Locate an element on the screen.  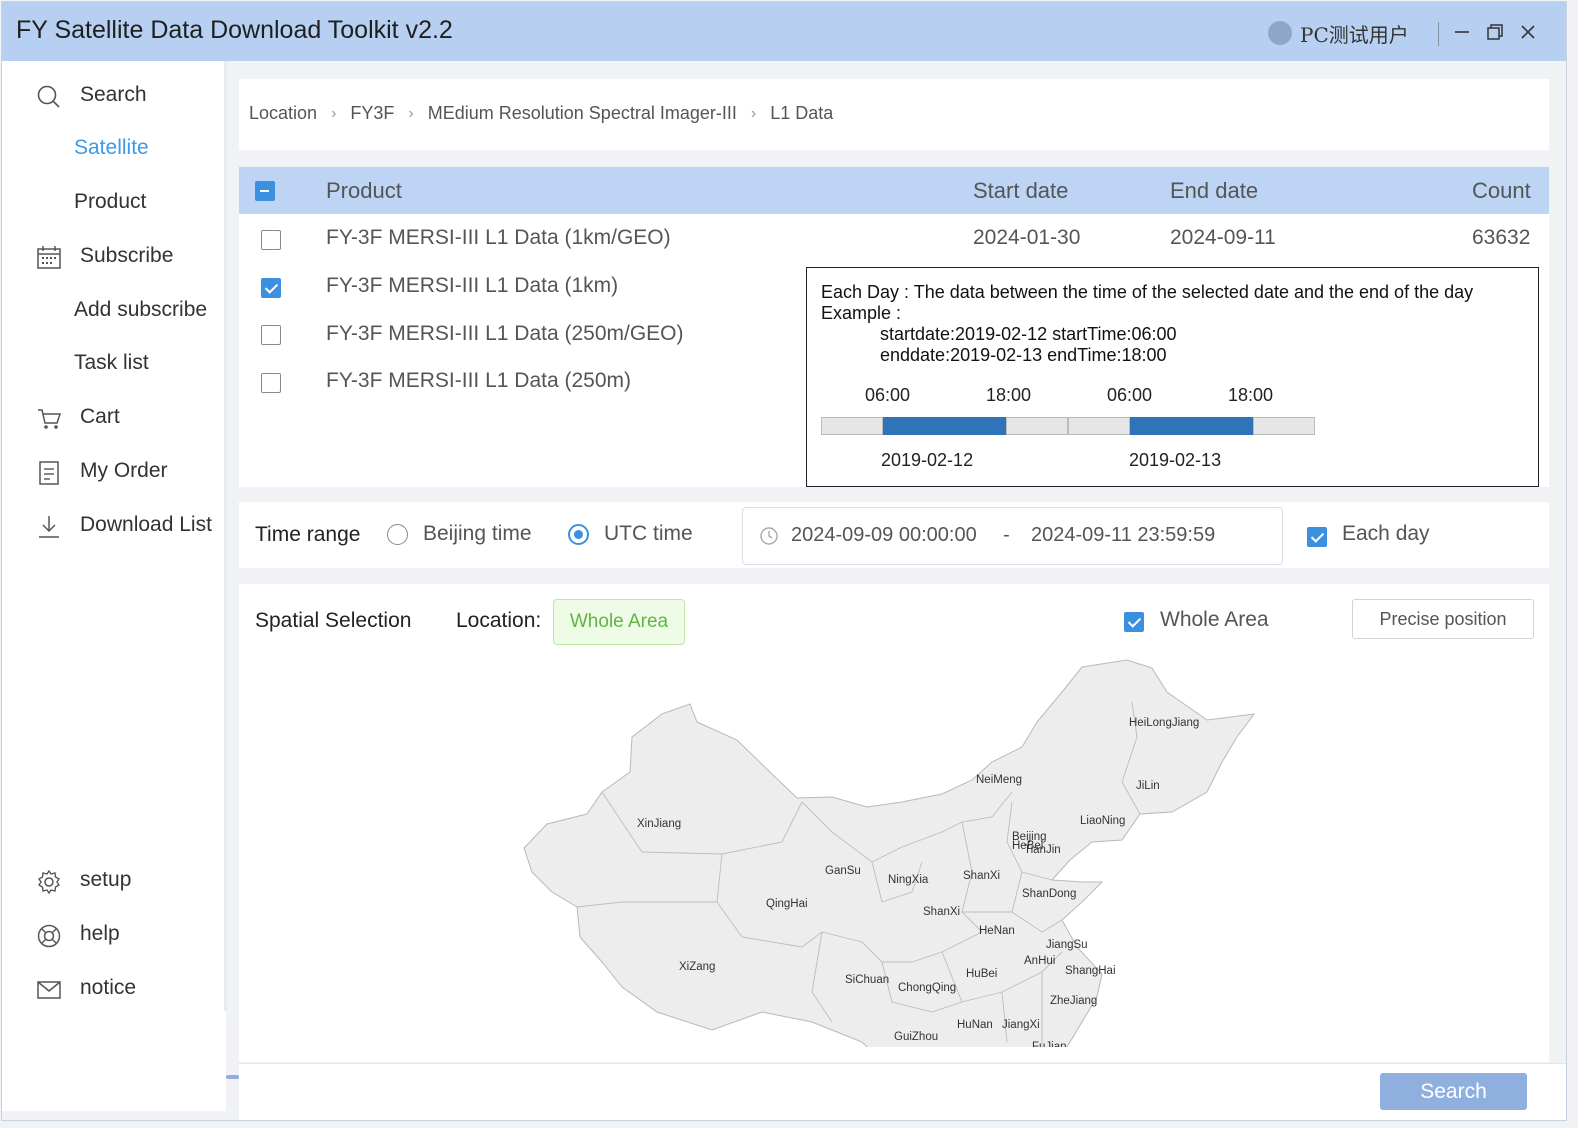
map-label: LiaoNing is located at coordinates (1102, 821).